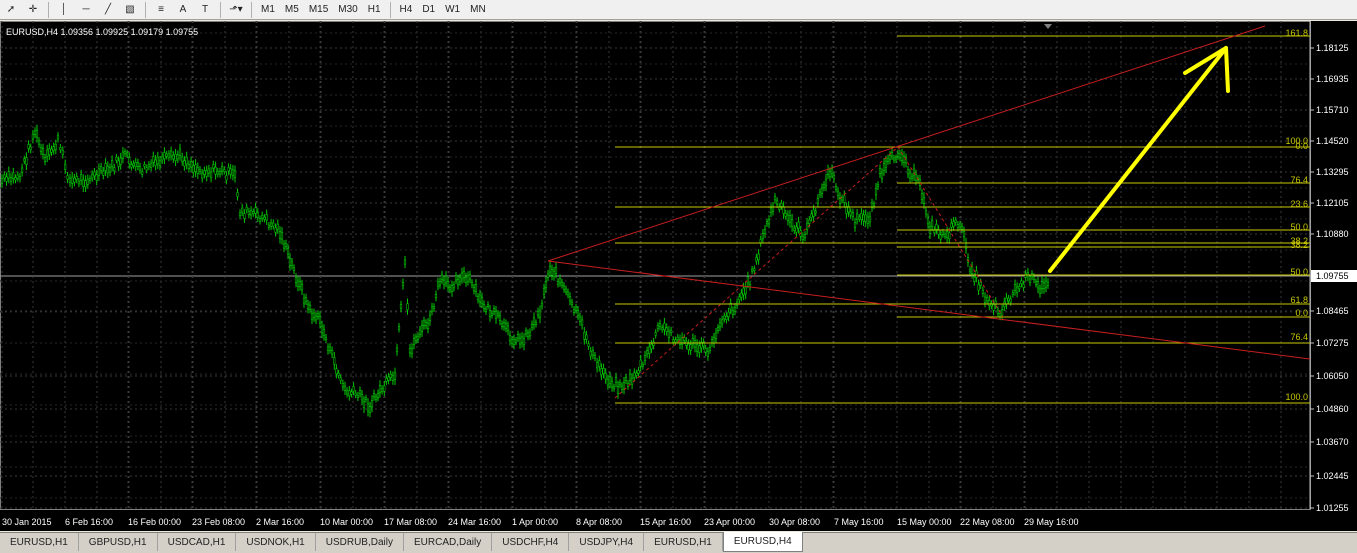 Image resolution: width=1357 pixels, height=553 pixels. I want to click on chart-tab: USDRUB,Daily, so click(359, 542).